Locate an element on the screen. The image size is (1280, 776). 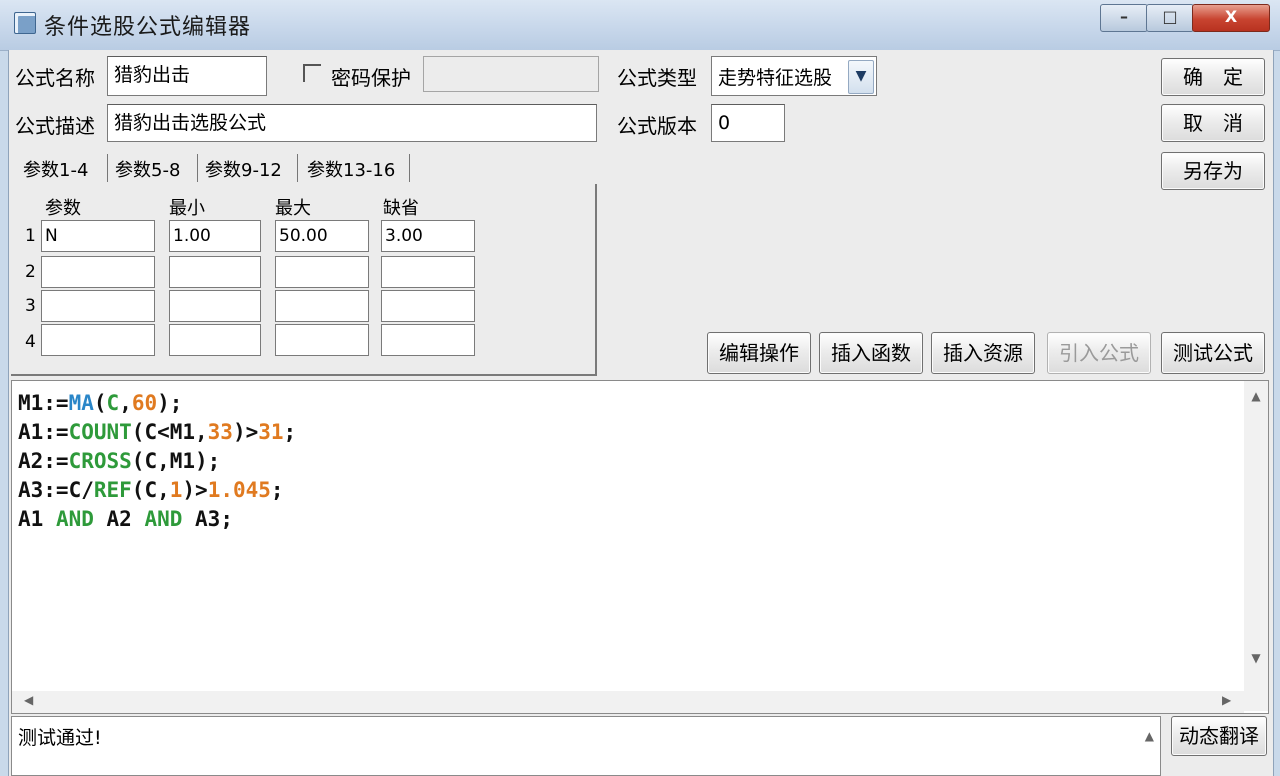
code-token: A1:= is located at coordinates (43, 432).